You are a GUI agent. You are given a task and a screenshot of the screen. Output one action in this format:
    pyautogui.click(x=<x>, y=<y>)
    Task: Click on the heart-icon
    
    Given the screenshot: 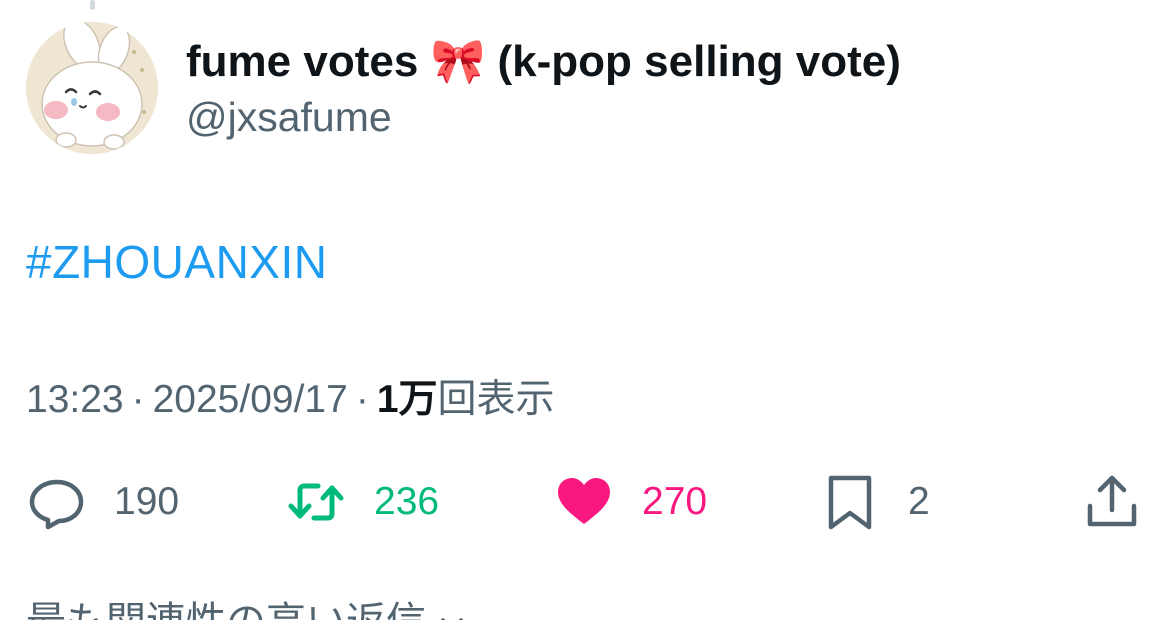 What is the action you would take?
    pyautogui.click(x=584, y=501)
    